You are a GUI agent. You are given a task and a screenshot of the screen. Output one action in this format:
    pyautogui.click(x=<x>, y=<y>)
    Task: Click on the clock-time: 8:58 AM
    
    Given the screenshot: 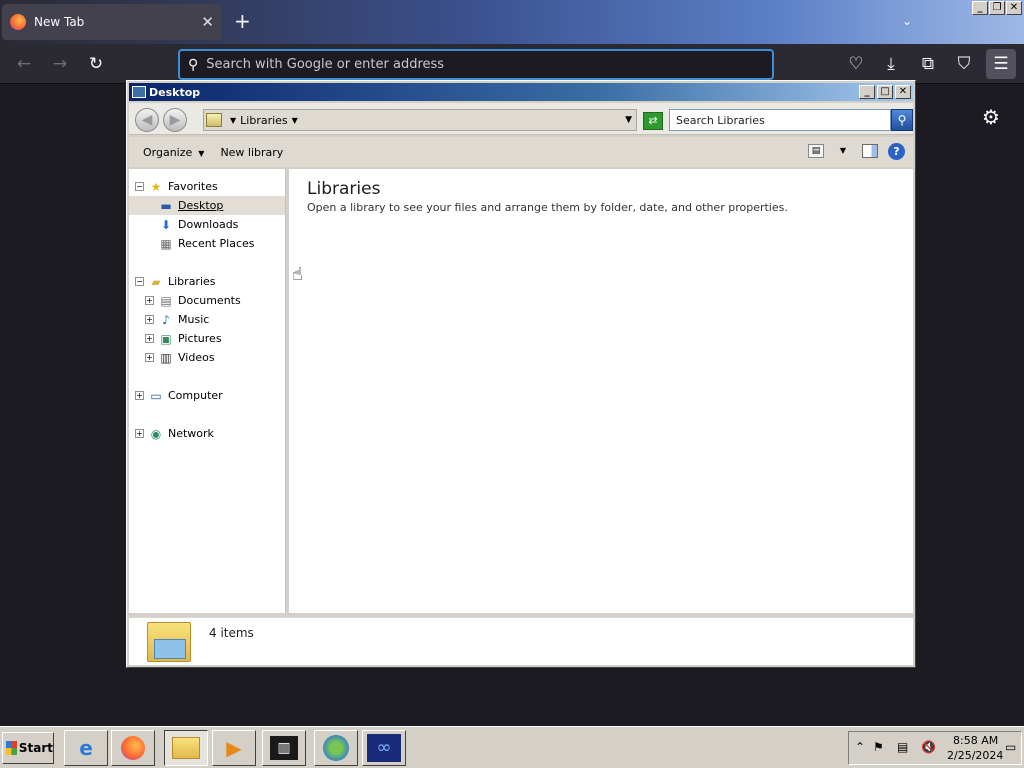 What is the action you would take?
    pyautogui.click(x=975, y=740)
    